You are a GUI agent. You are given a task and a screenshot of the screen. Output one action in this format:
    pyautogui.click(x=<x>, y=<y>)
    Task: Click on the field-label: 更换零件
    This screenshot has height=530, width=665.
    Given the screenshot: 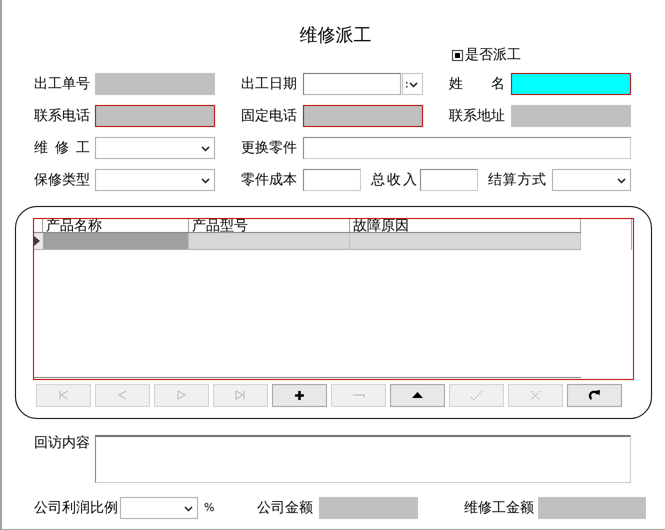 What is the action you would take?
    pyautogui.click(x=269, y=148)
    